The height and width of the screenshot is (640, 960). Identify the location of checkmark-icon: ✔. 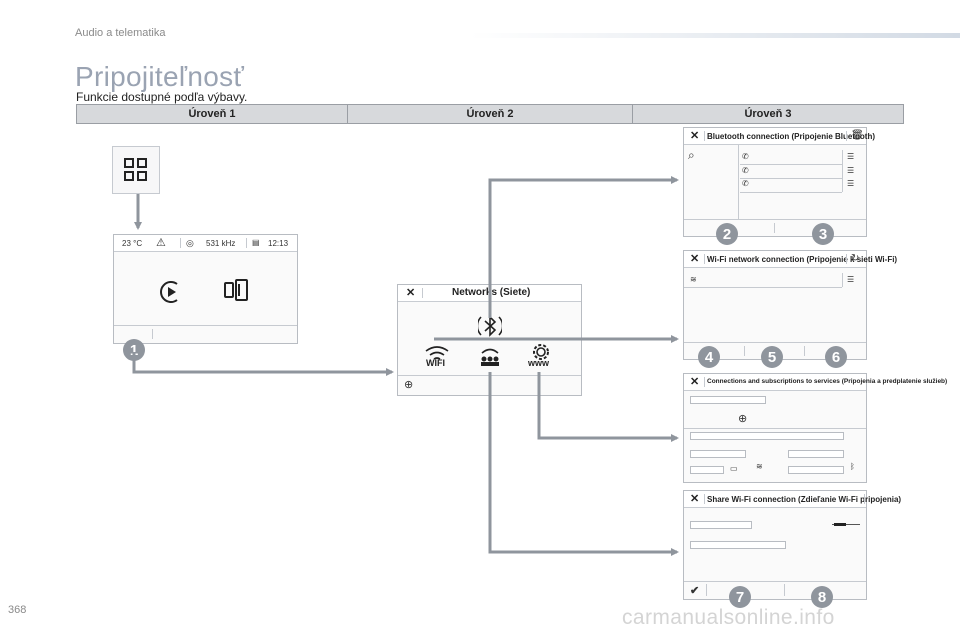
(694, 590).